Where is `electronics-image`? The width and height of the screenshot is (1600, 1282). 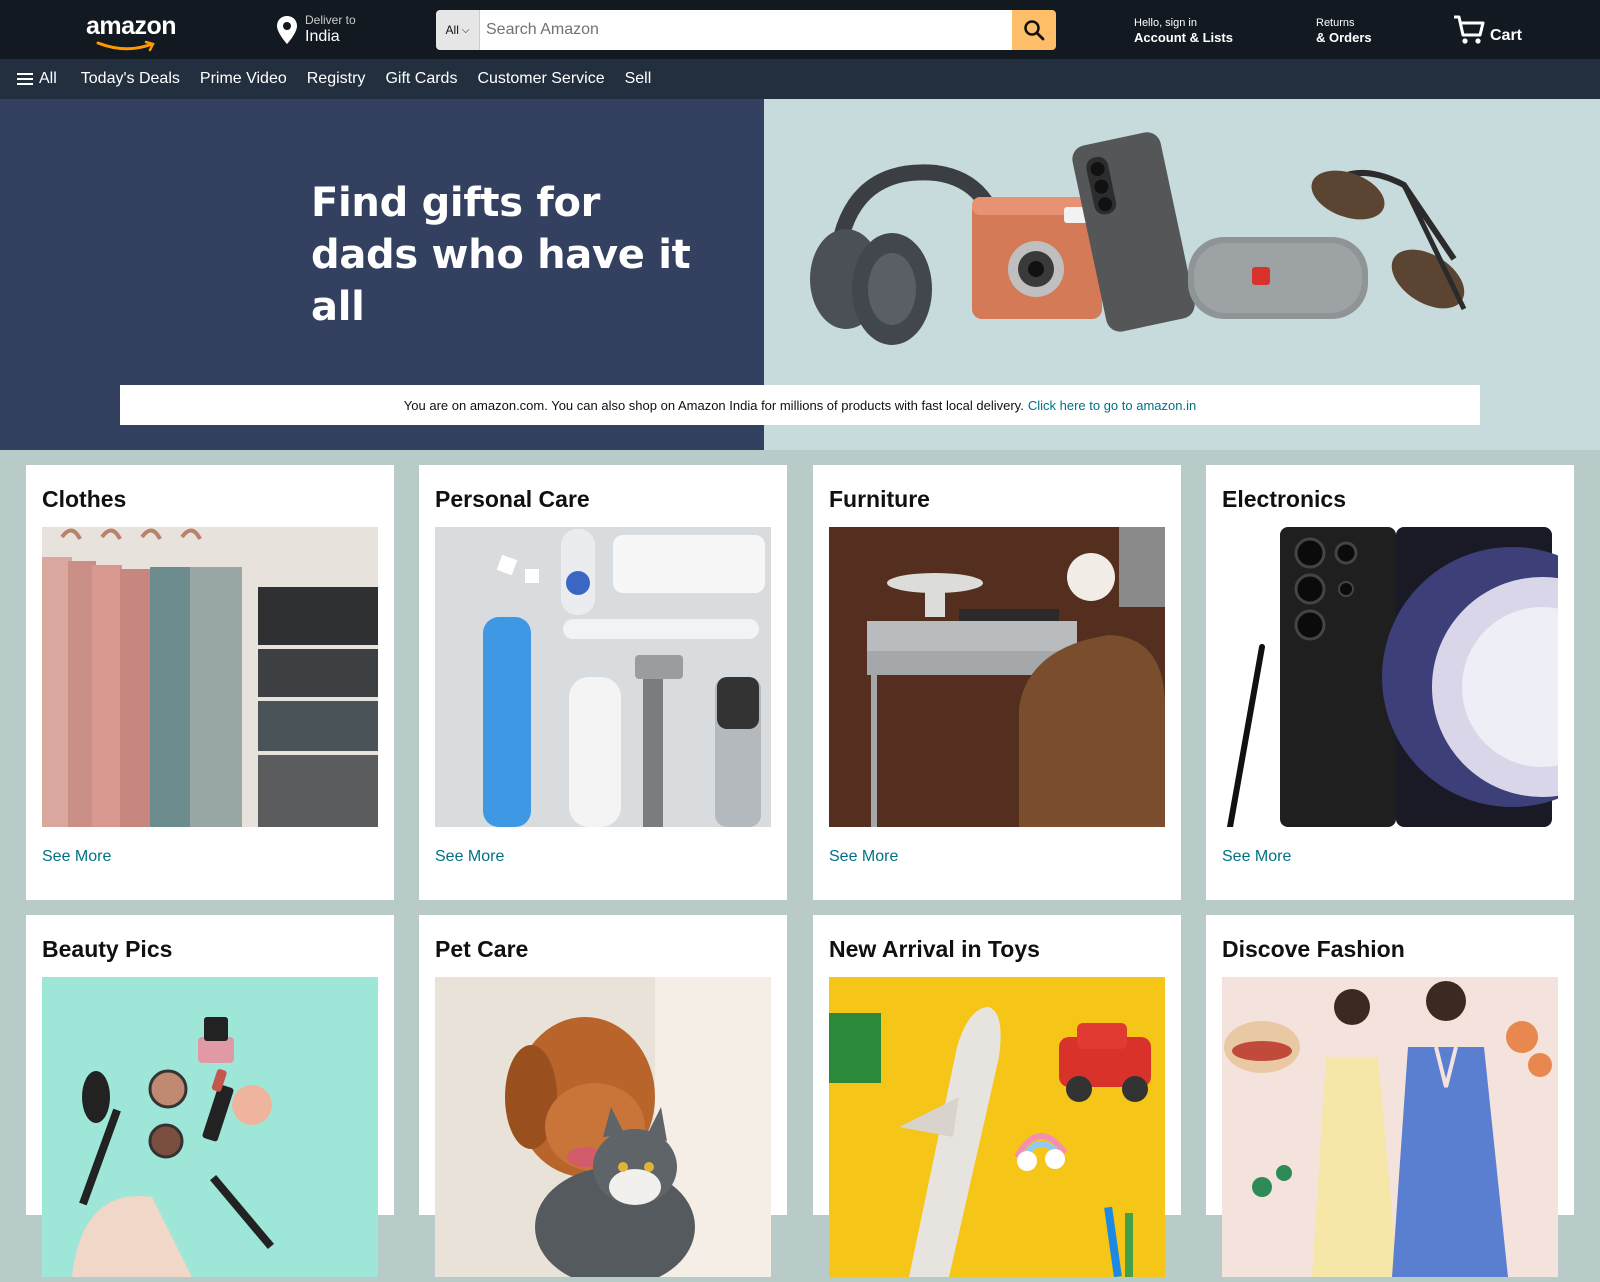 electronics-image is located at coordinates (1411, 678).